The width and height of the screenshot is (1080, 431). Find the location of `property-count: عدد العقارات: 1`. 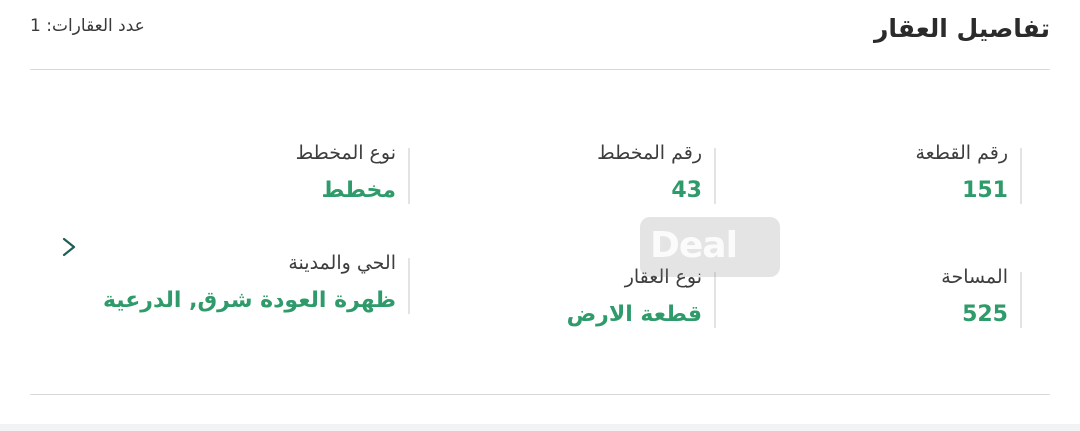

property-count: عدد العقارات: 1 is located at coordinates (87, 26).